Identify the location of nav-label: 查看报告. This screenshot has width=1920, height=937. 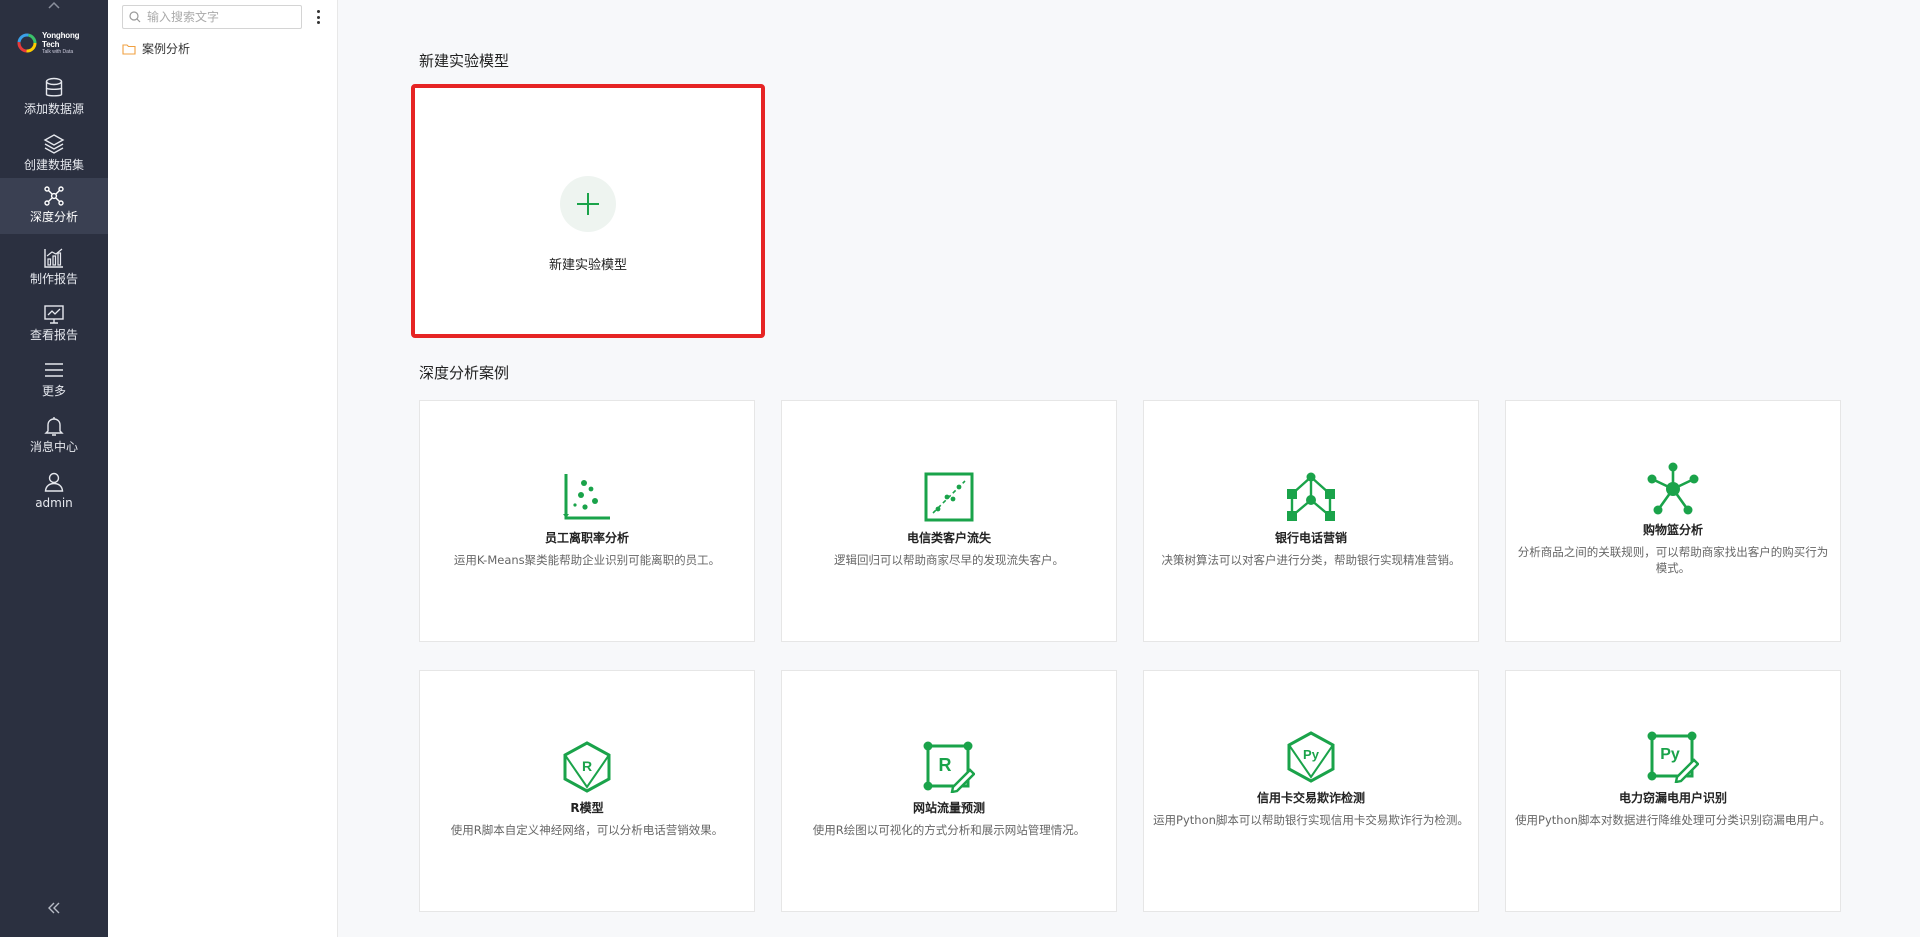
(53, 335).